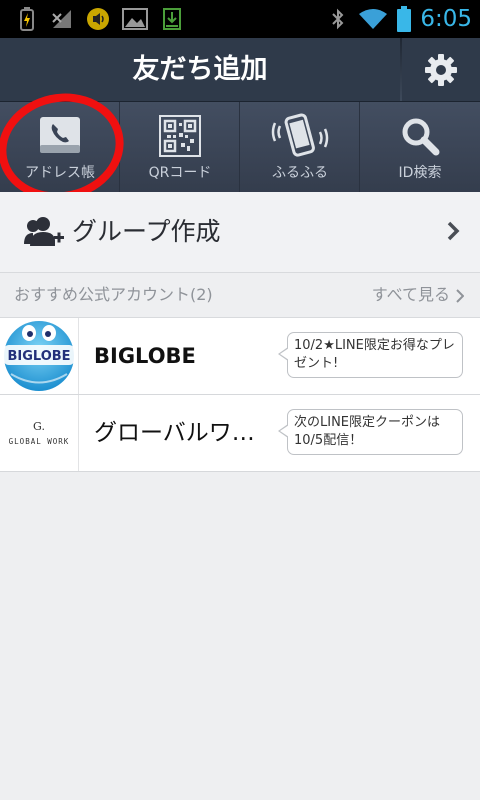 Image resolution: width=480 pixels, height=800 pixels. Describe the element at coordinates (113, 294) in the screenshot. I see `section-title: おすすめ公式アカウント(2)` at that location.